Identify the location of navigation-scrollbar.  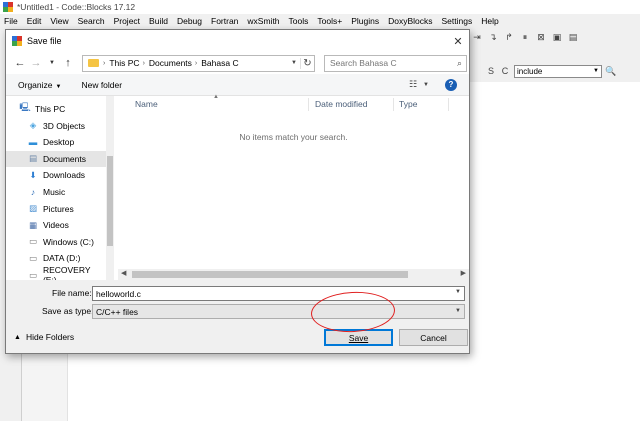
(110, 188).